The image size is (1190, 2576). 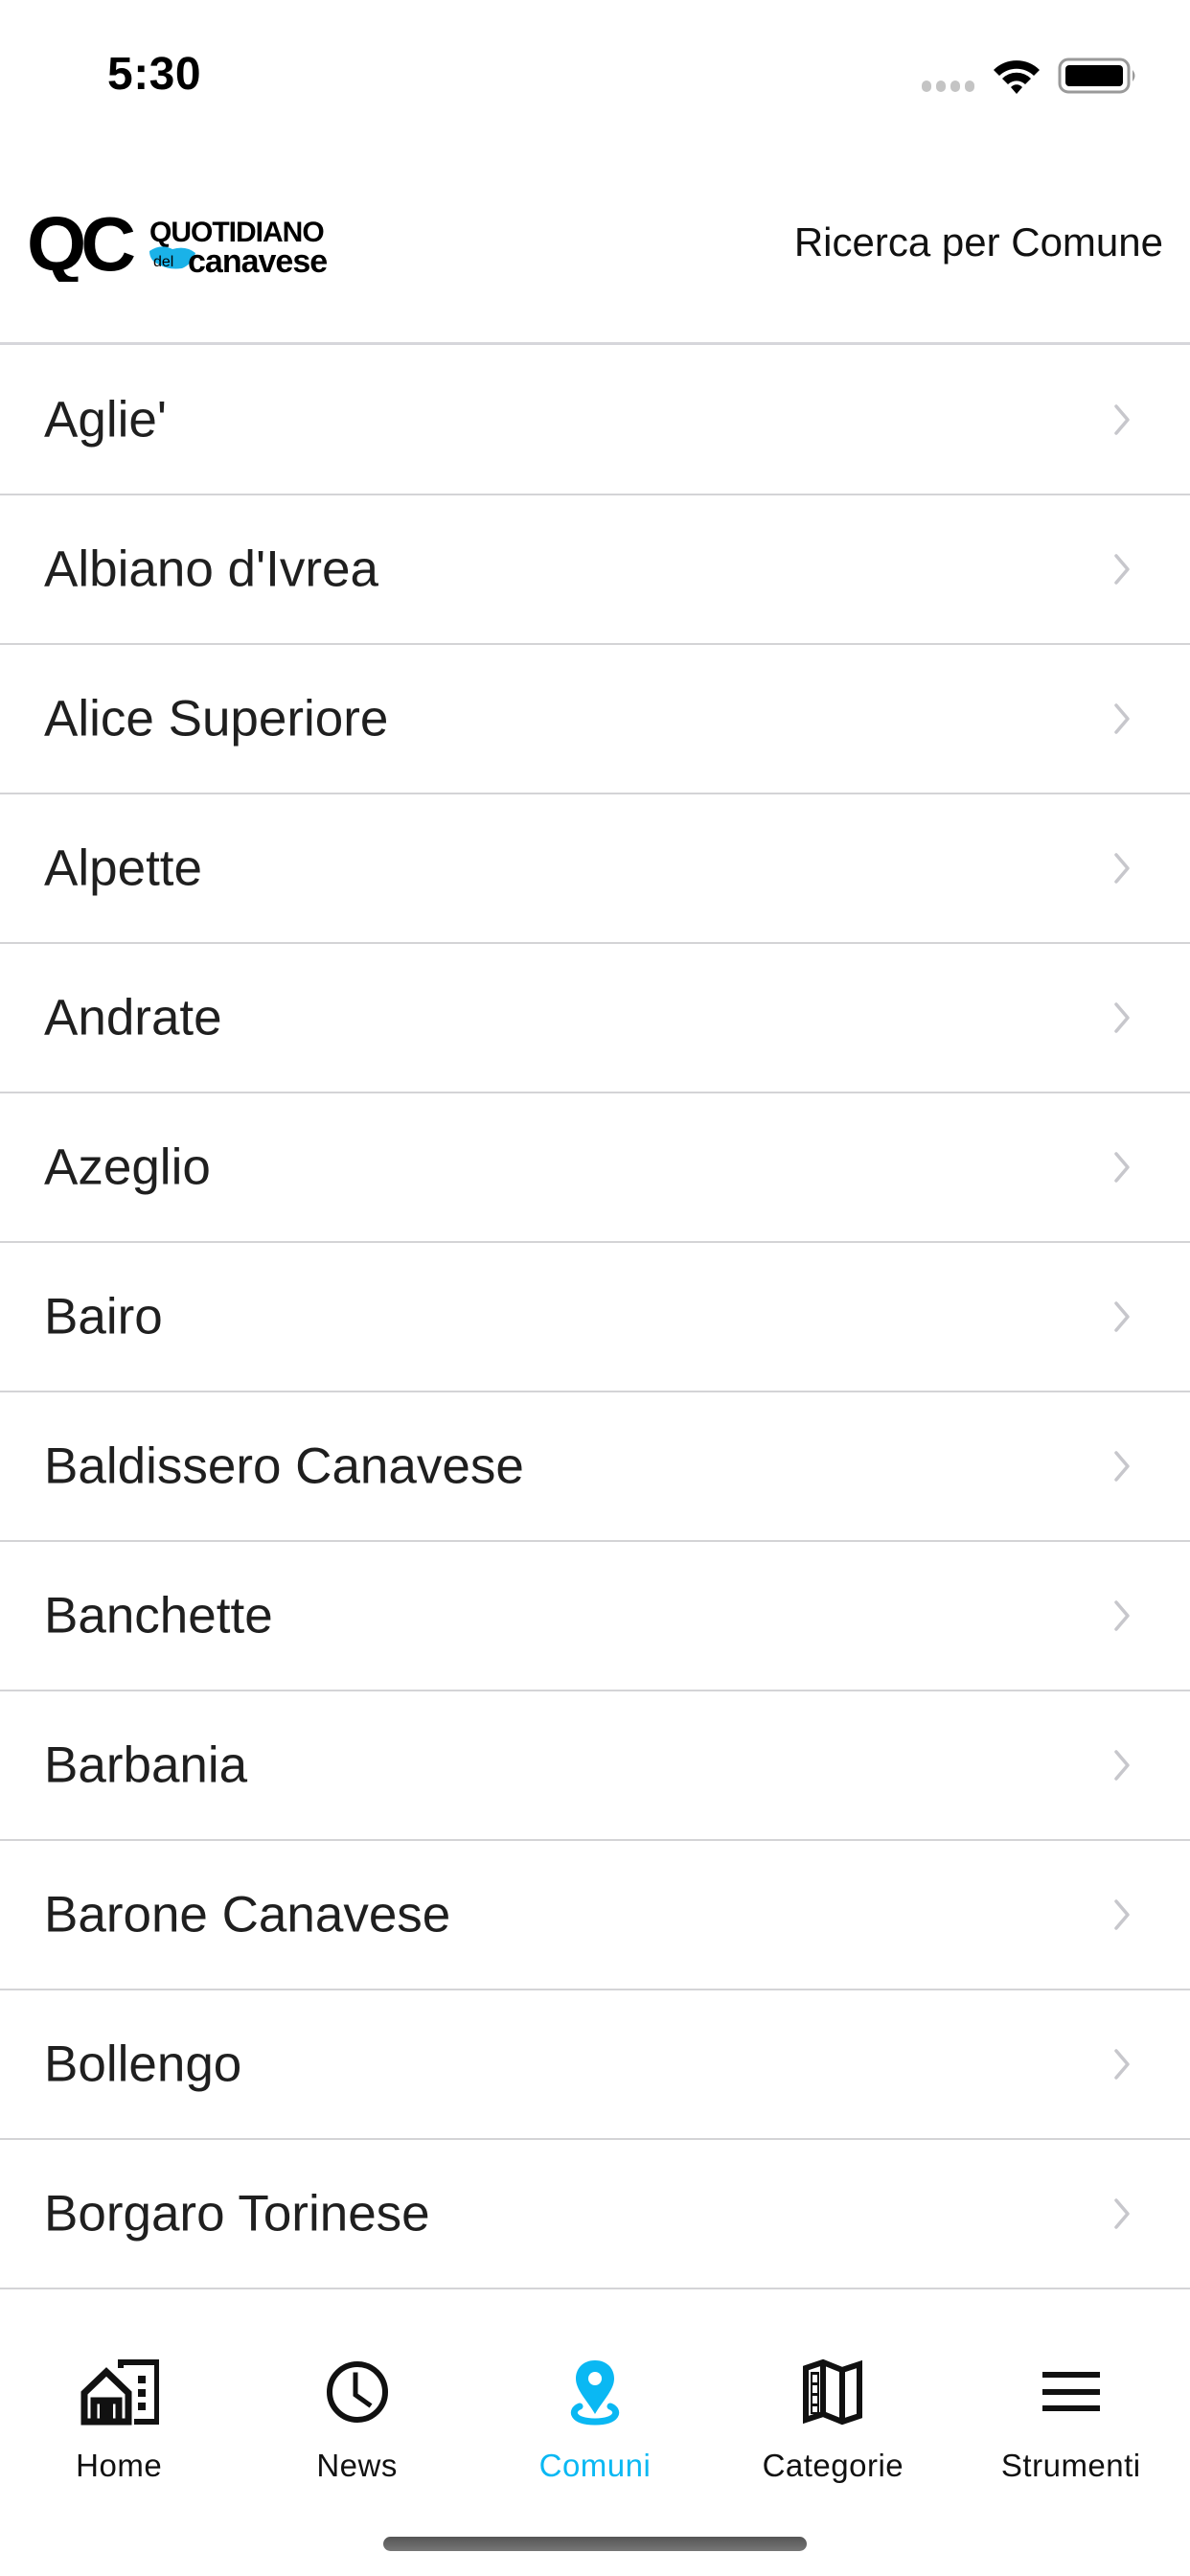 I want to click on list-item: Baldissero Canavese, so click(x=595, y=1467).